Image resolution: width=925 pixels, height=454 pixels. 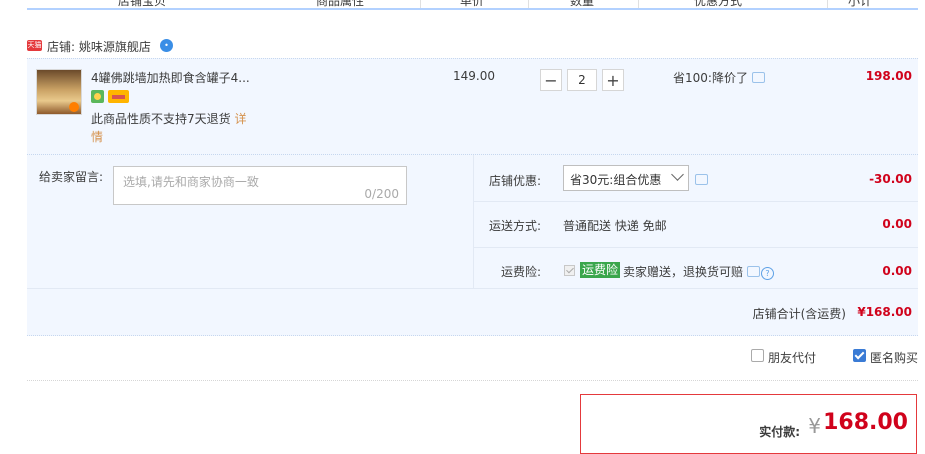 What do you see at coordinates (521, 272) in the screenshot?
I see `insurance-label: 运费险:` at bounding box center [521, 272].